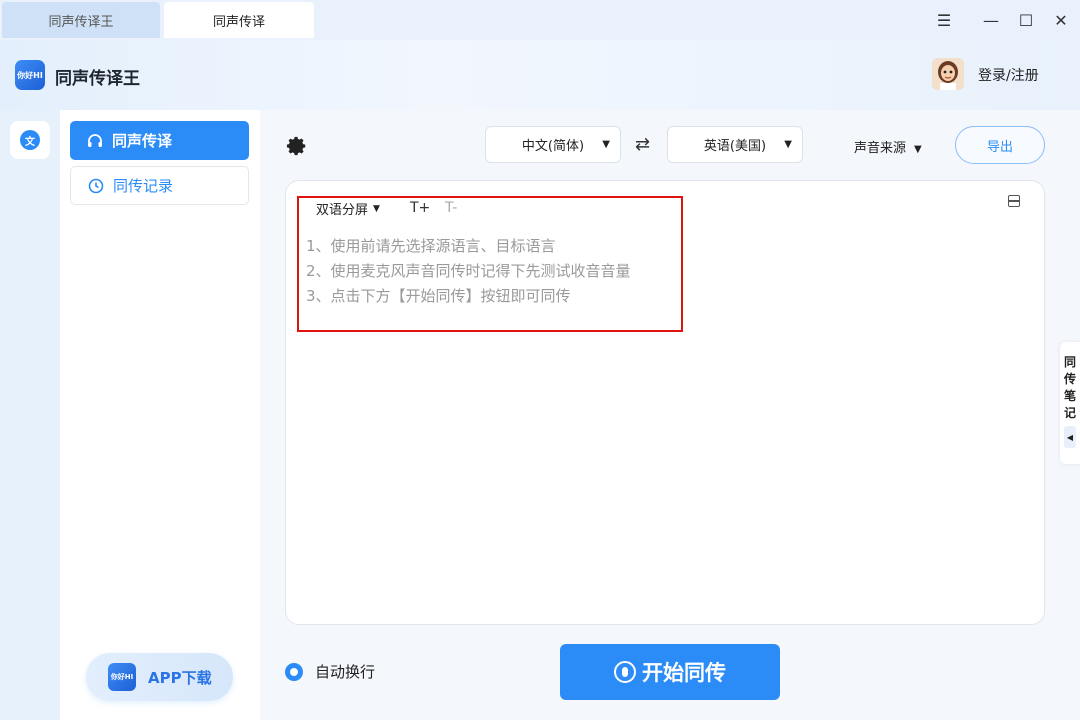 The image size is (1080, 720). I want to click on source-language-select: 中文(简体) ▼, so click(553, 144).